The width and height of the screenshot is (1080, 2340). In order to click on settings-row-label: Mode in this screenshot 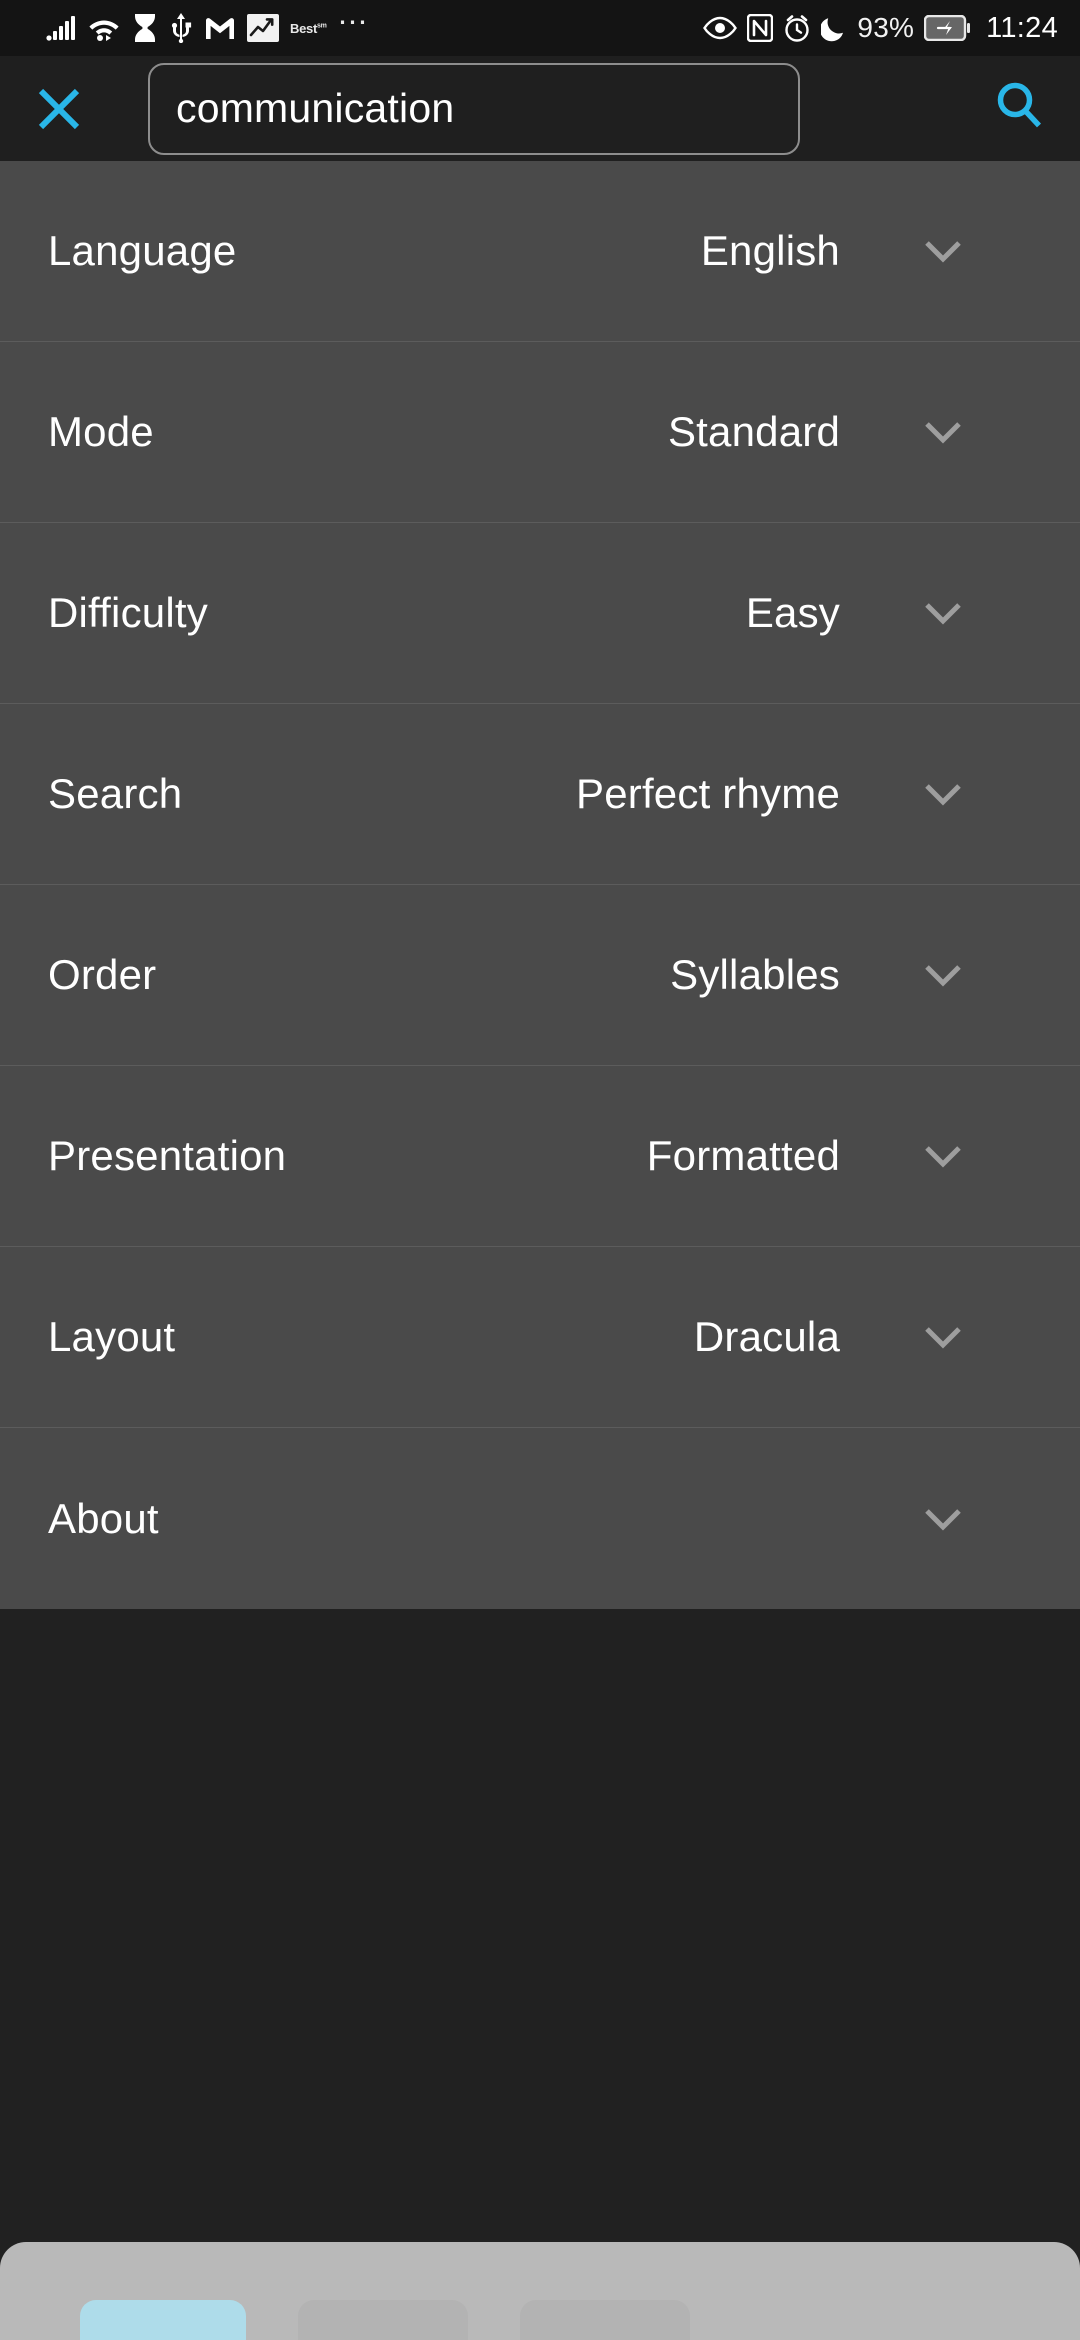, I will do `click(101, 431)`.